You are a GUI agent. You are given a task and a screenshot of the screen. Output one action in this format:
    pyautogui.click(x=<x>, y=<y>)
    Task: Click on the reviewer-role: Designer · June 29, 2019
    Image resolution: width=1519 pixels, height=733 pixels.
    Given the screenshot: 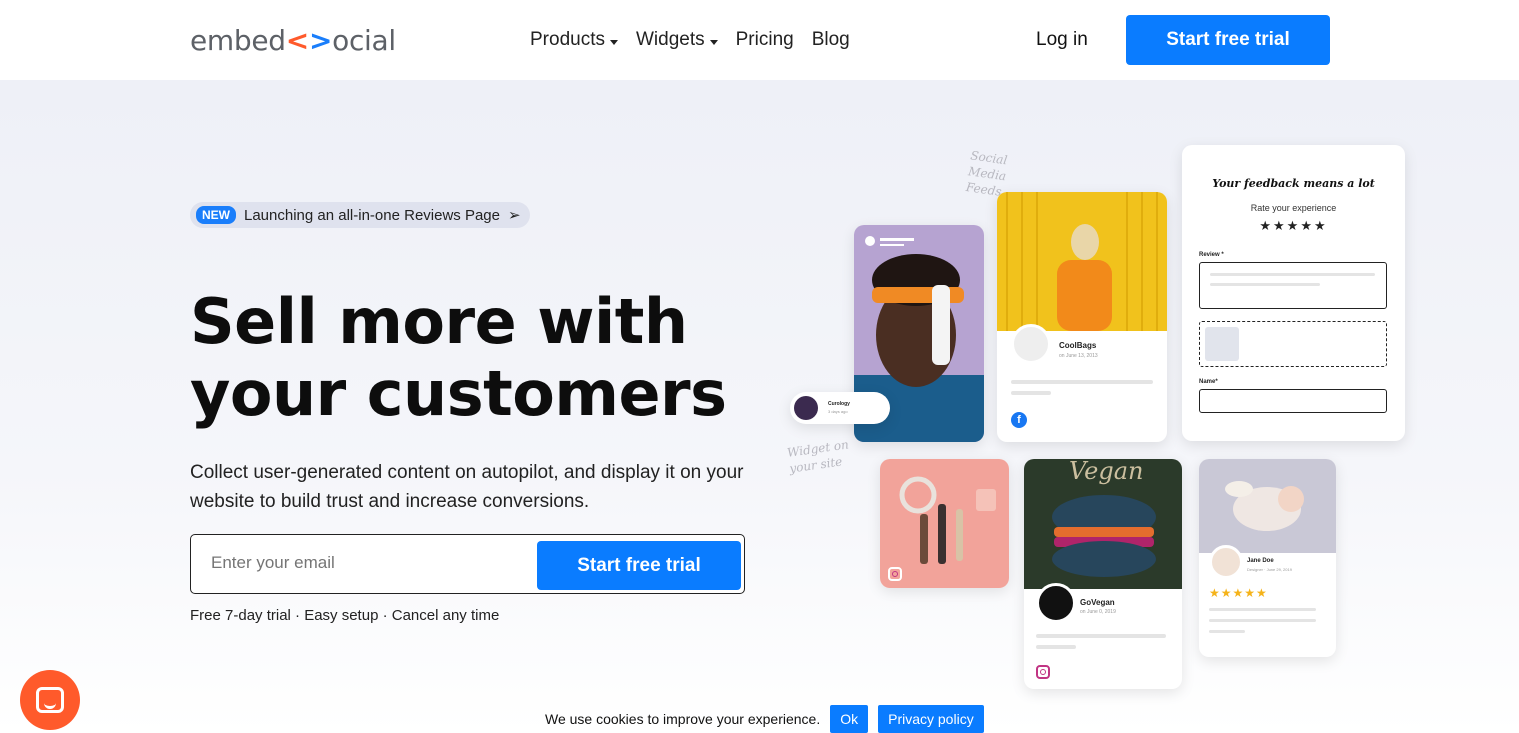 What is the action you would take?
    pyautogui.click(x=1269, y=569)
    